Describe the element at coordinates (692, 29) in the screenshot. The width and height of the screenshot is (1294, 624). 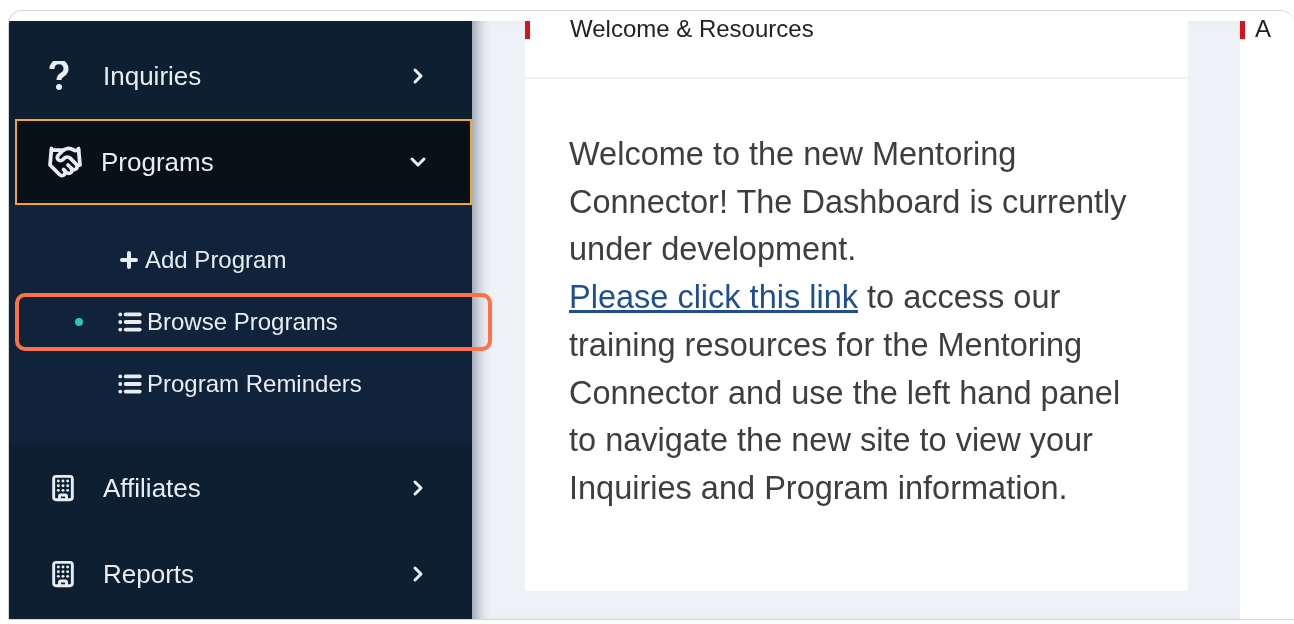
I see `card-title: Welcome & Resources` at that location.